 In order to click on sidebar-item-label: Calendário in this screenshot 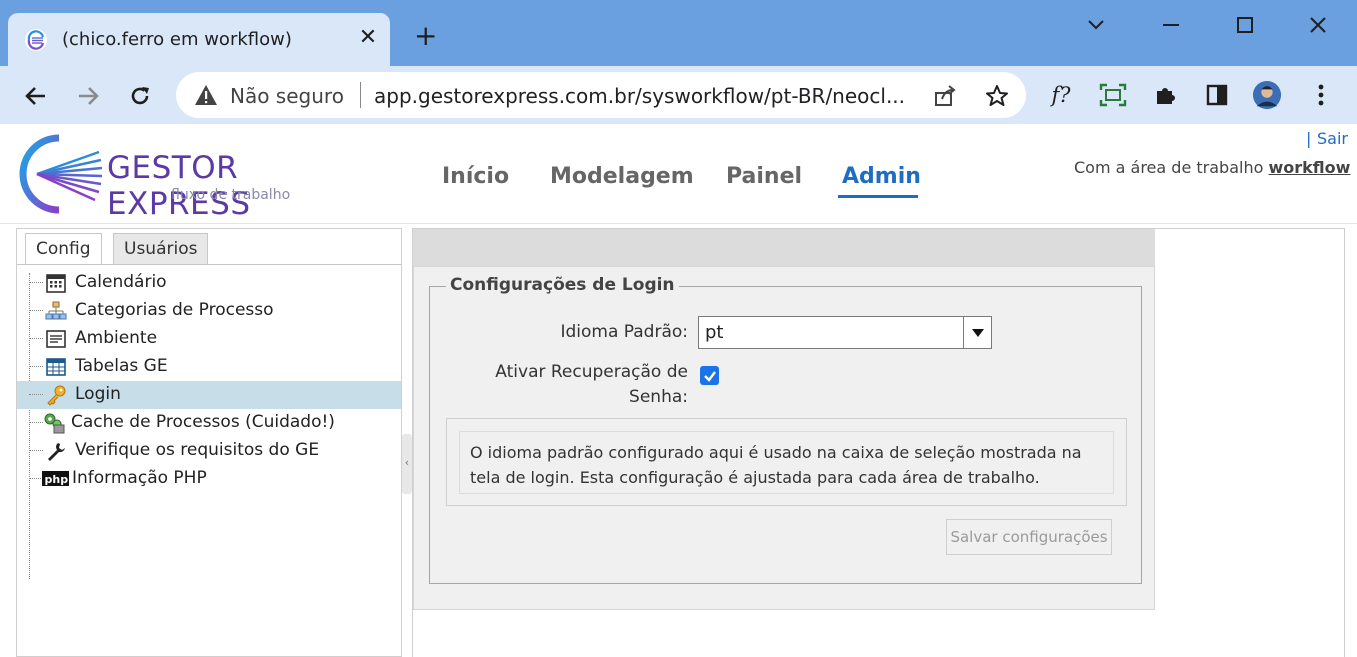, I will do `click(121, 282)`.